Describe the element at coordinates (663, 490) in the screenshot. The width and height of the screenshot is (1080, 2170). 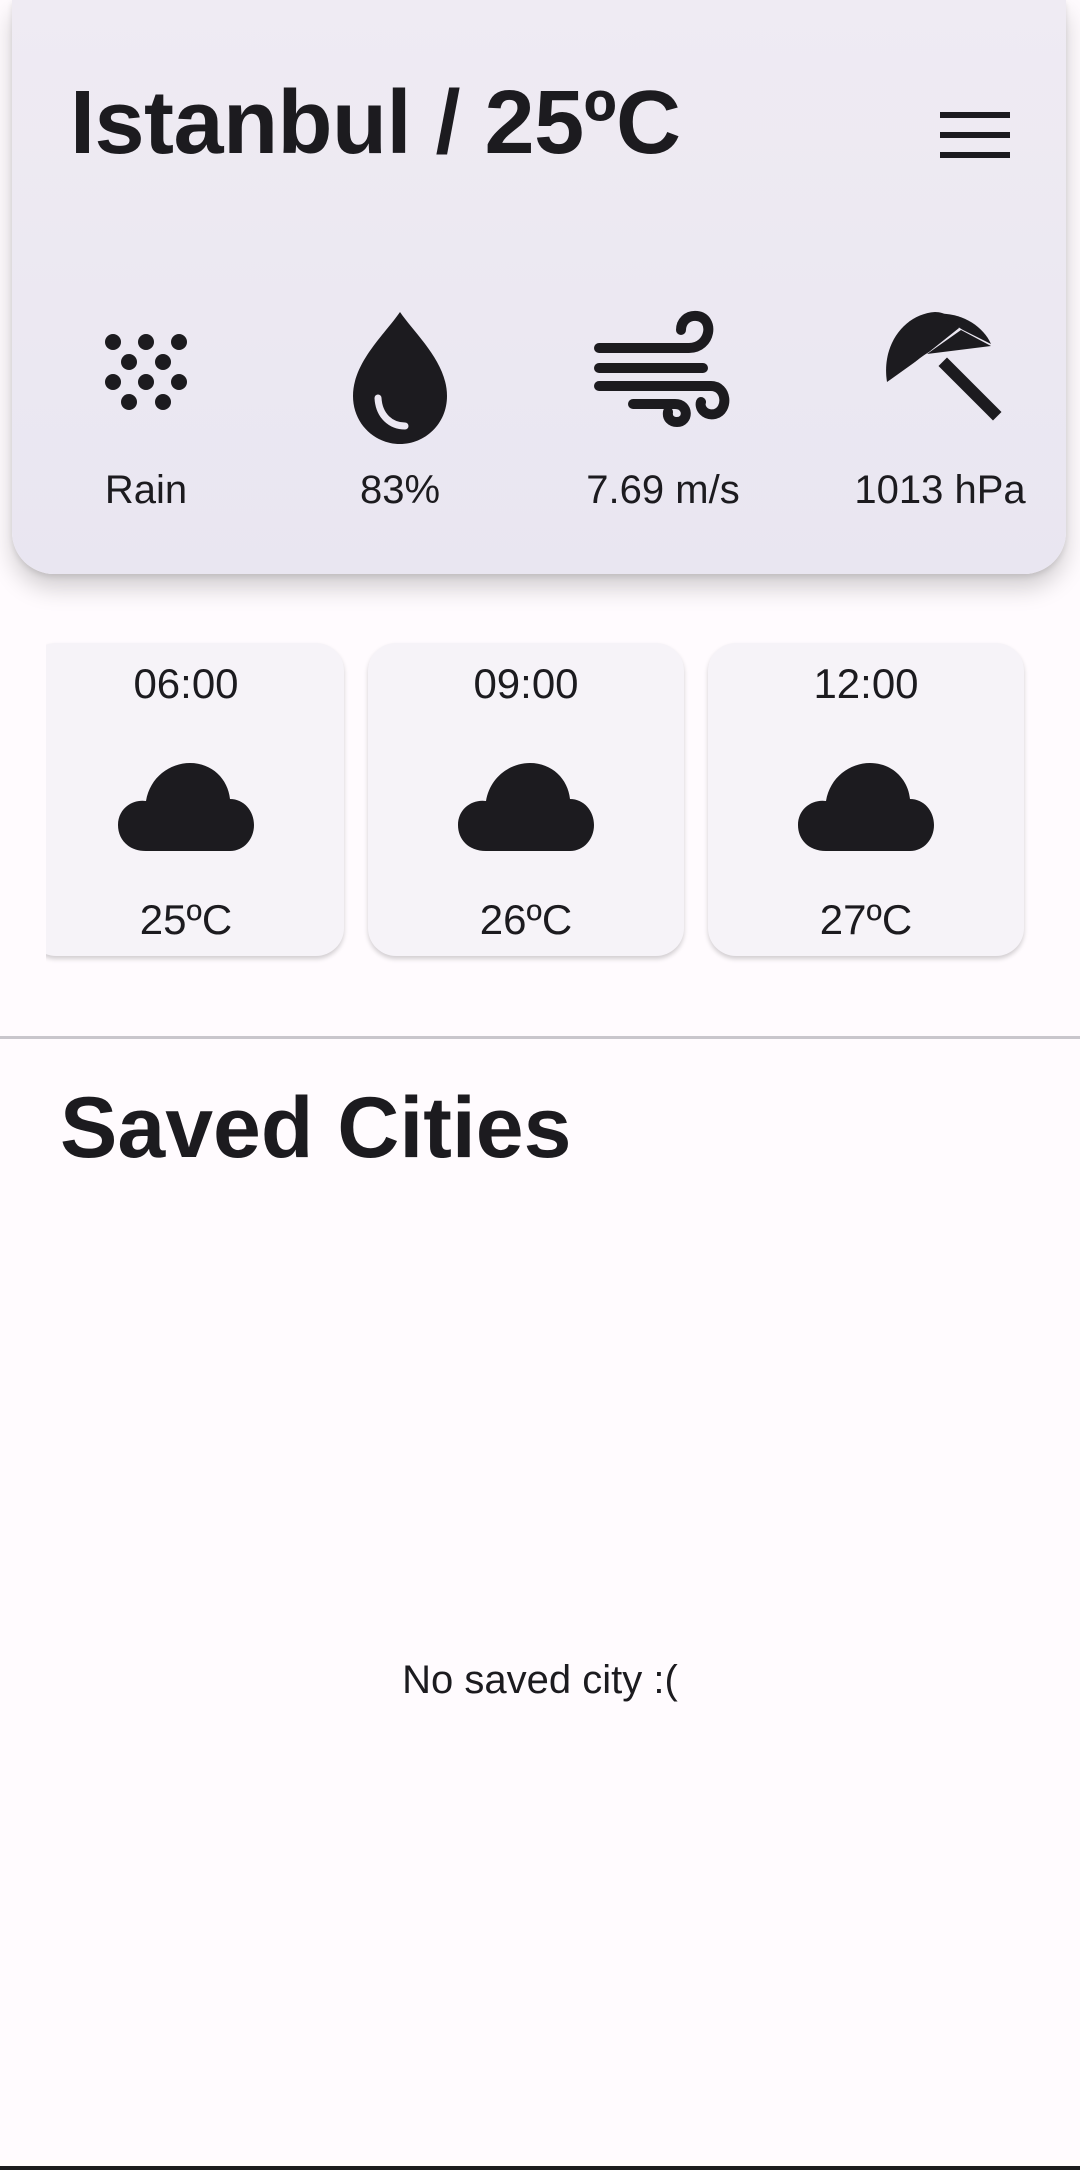
I see `wind-label: 7.69 m/s` at that location.